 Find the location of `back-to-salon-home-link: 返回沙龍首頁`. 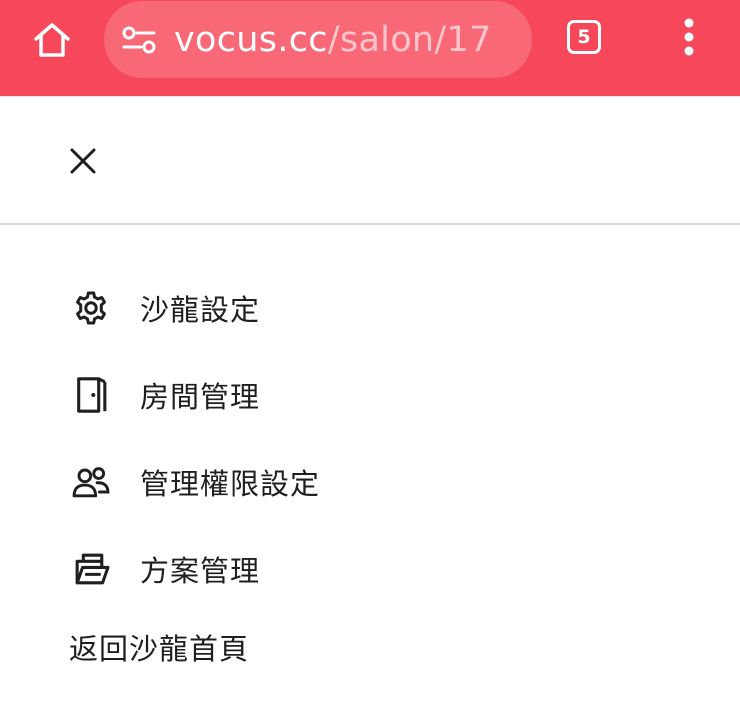

back-to-salon-home-link: 返回沙龍首頁 is located at coordinates (159, 647).